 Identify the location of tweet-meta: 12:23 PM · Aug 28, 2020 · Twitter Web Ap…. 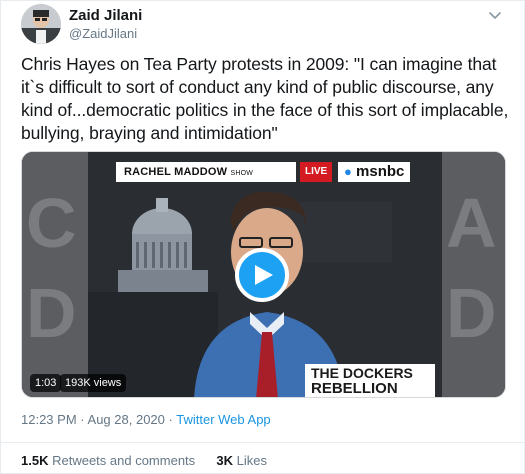
(146, 419).